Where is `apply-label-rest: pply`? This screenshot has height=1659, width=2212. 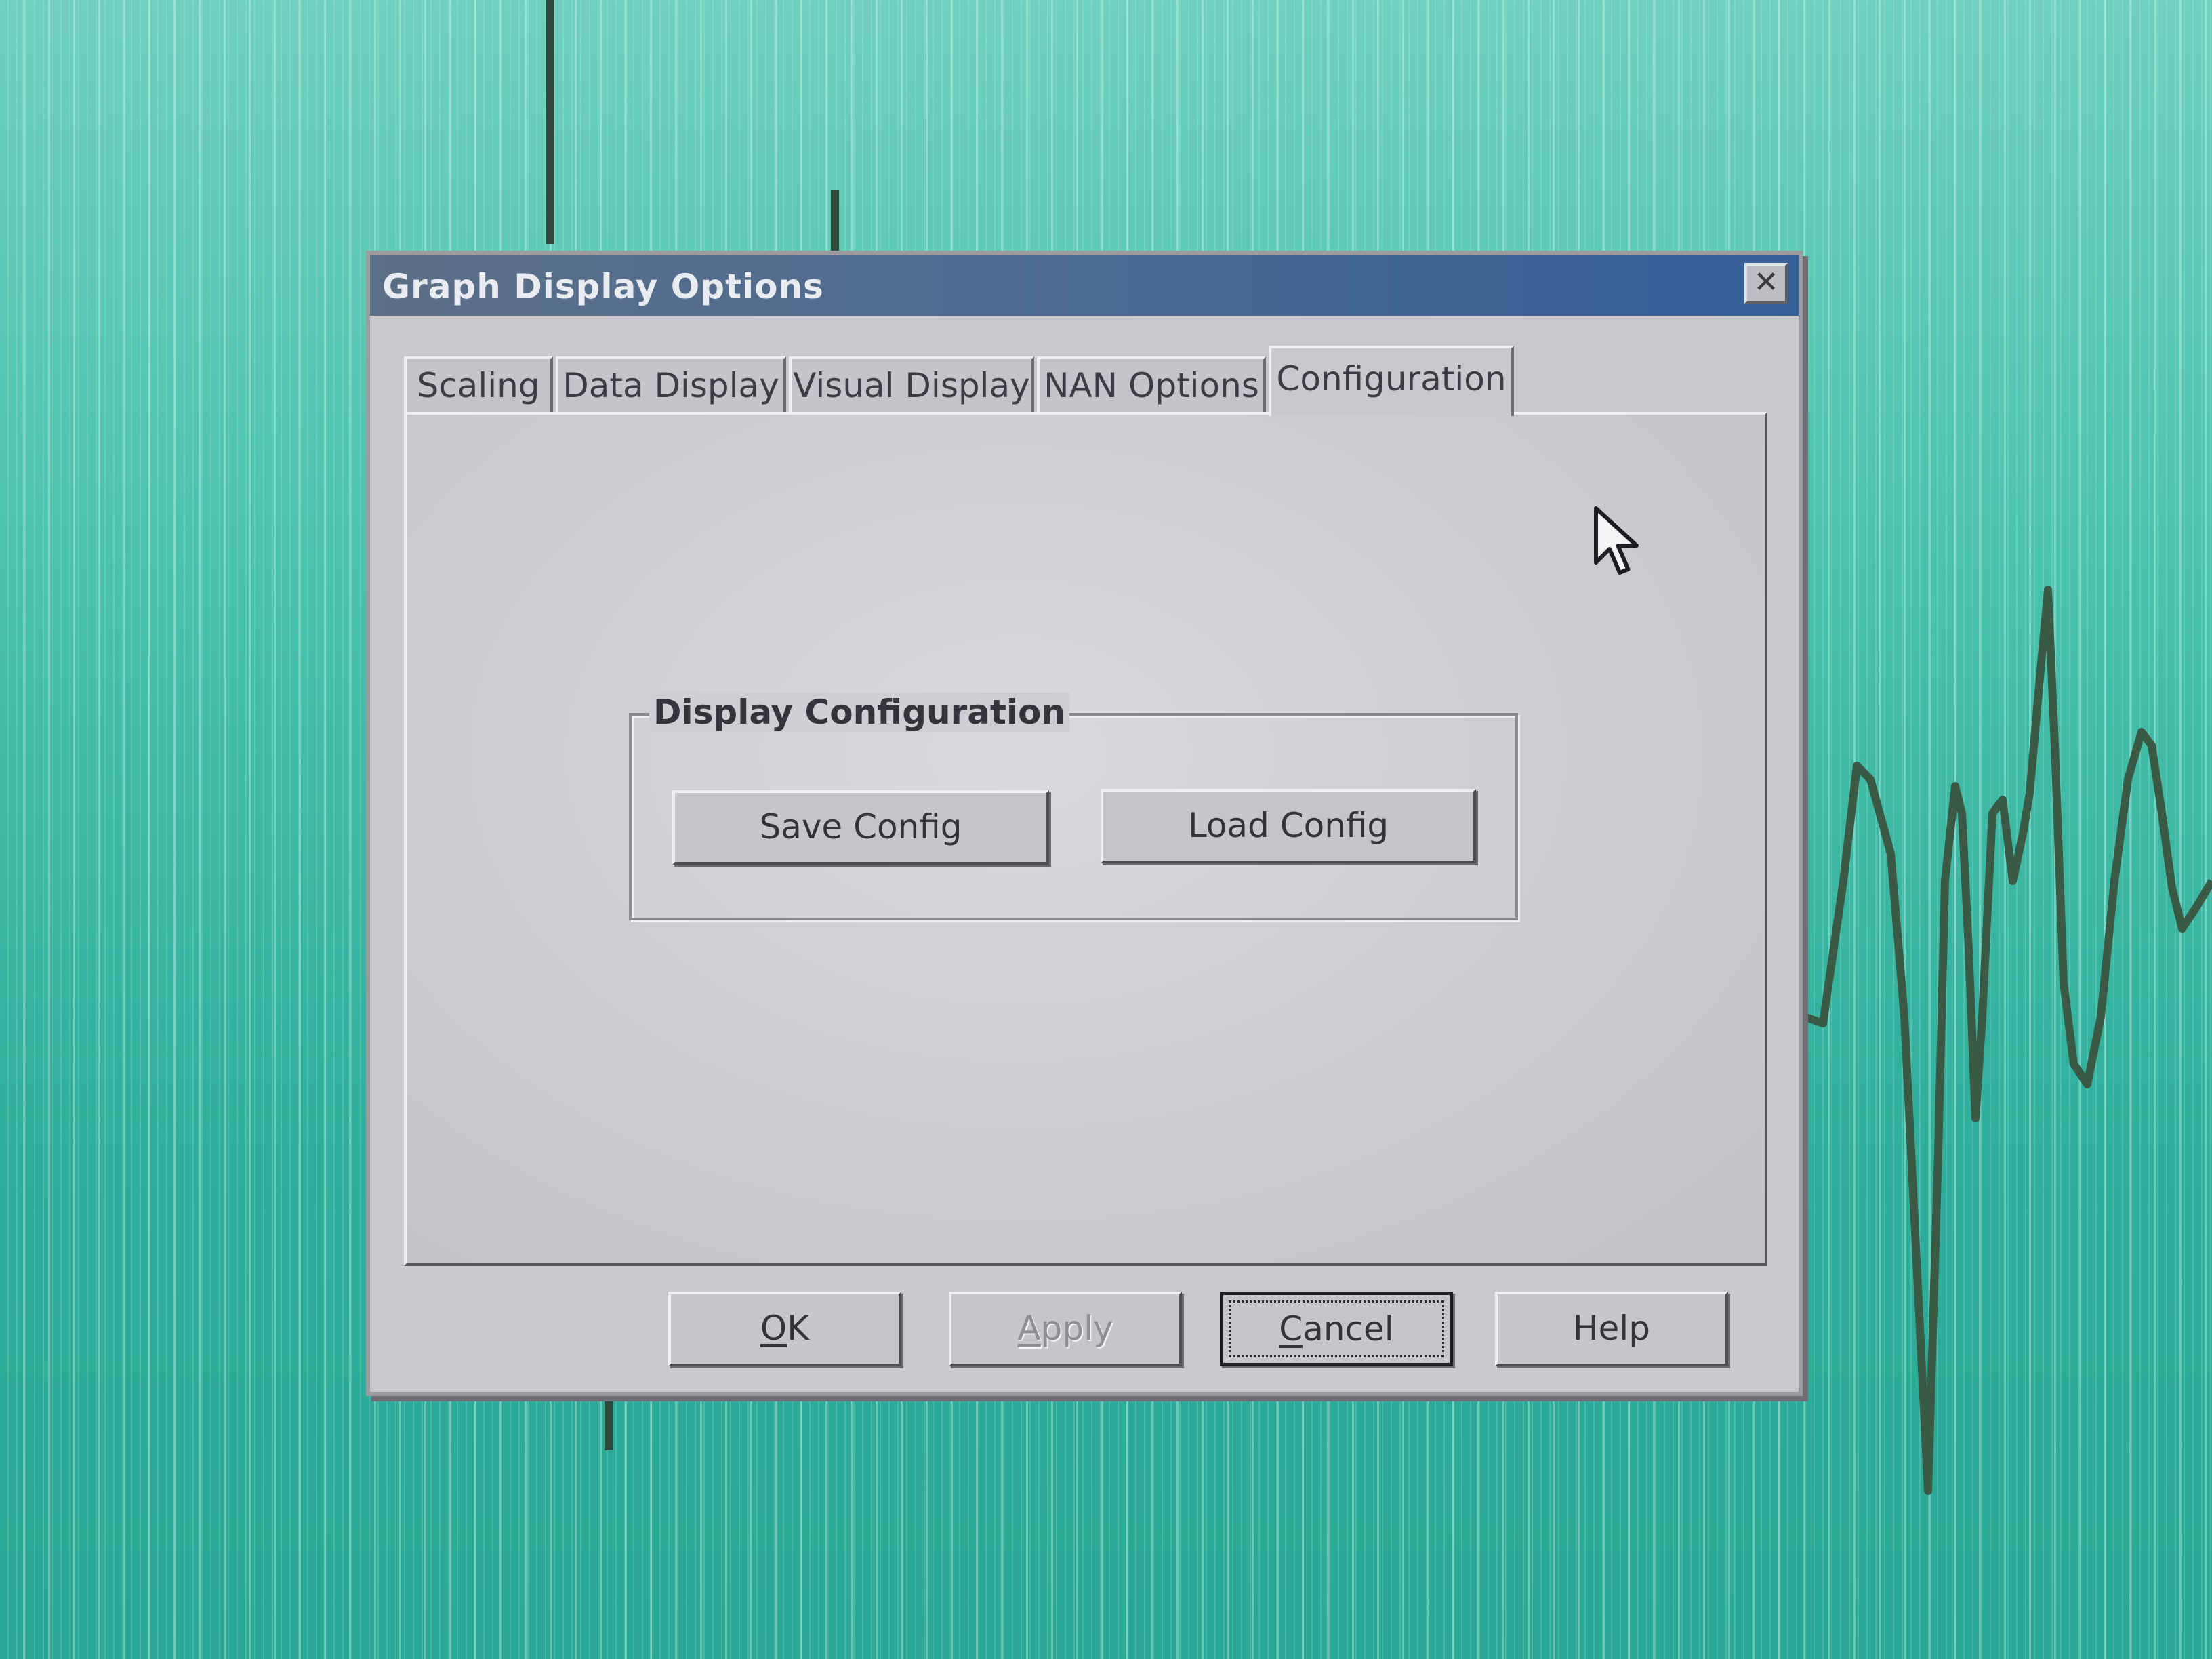
apply-label-rest: pply is located at coordinates (1076, 1329).